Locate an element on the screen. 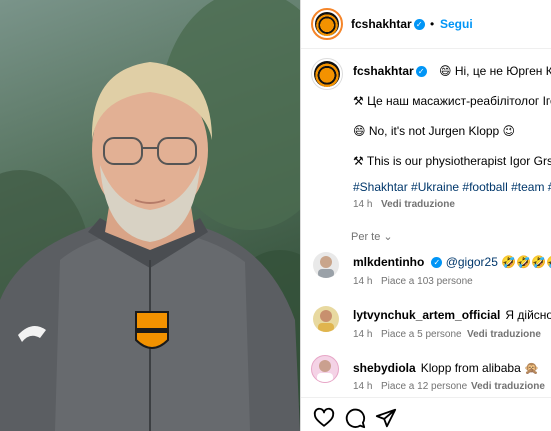  account-username: fcshakhtar ✓ is located at coordinates (388, 24).